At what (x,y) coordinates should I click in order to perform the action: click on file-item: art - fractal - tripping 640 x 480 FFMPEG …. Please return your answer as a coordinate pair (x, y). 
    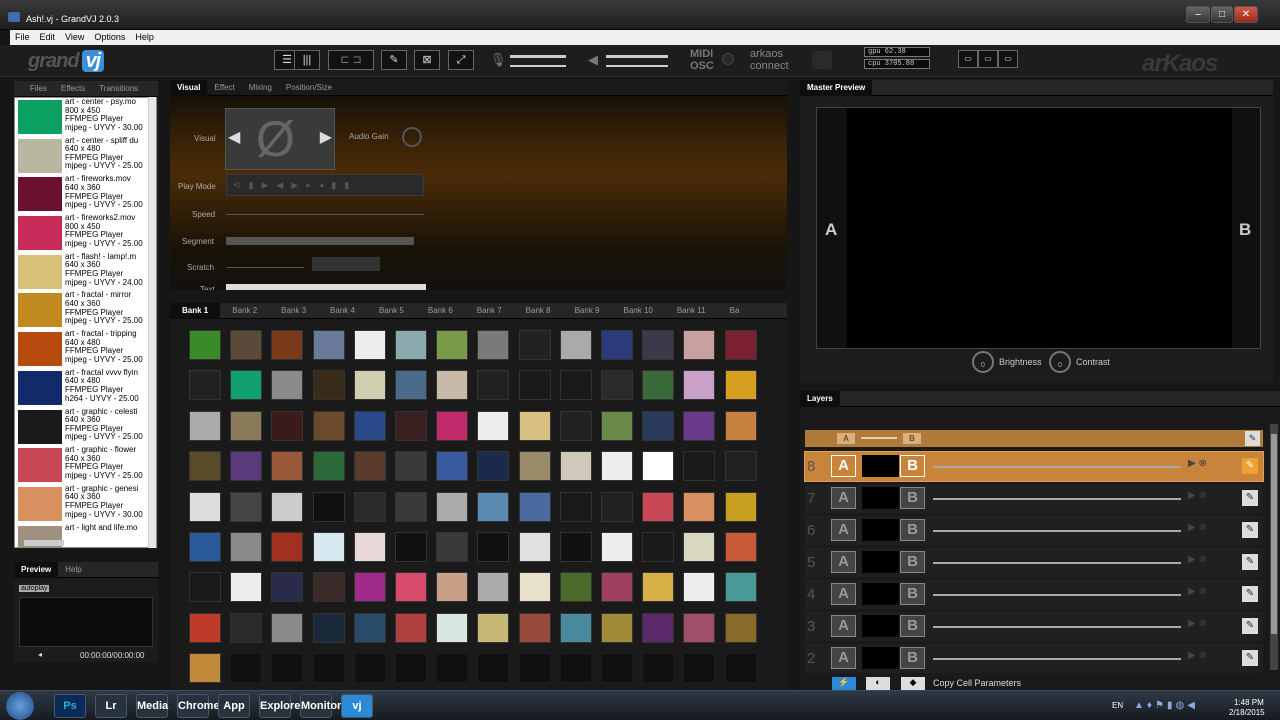
    Looking at the image, I should click on (85, 349).